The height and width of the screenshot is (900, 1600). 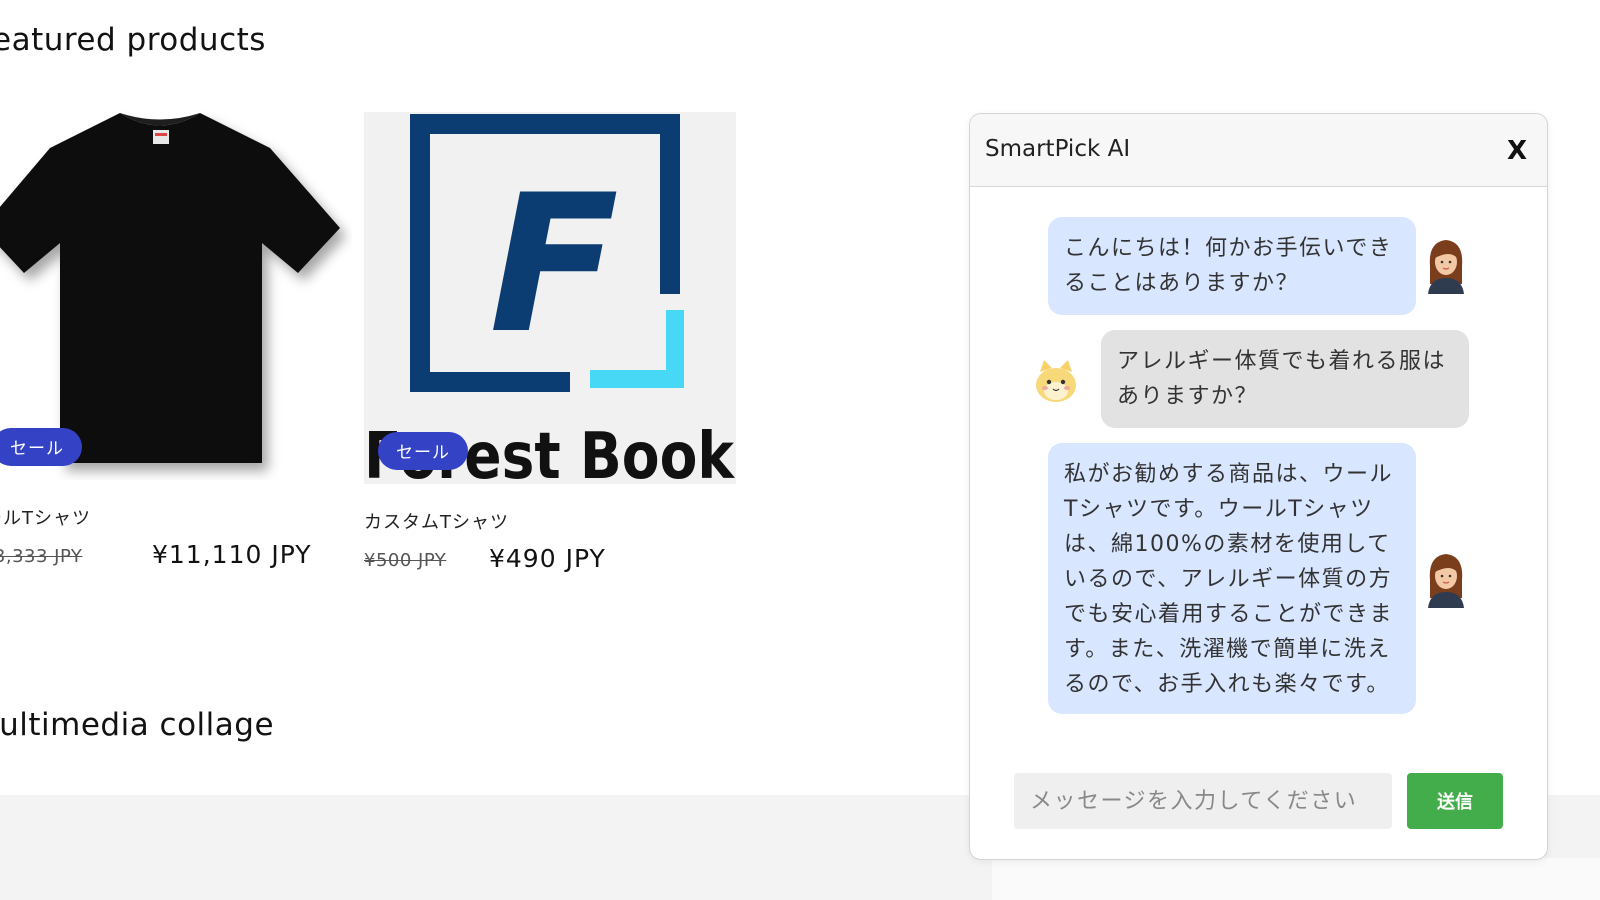 What do you see at coordinates (1058, 149) in the screenshot?
I see `chat-title: SmartPick AI` at bounding box center [1058, 149].